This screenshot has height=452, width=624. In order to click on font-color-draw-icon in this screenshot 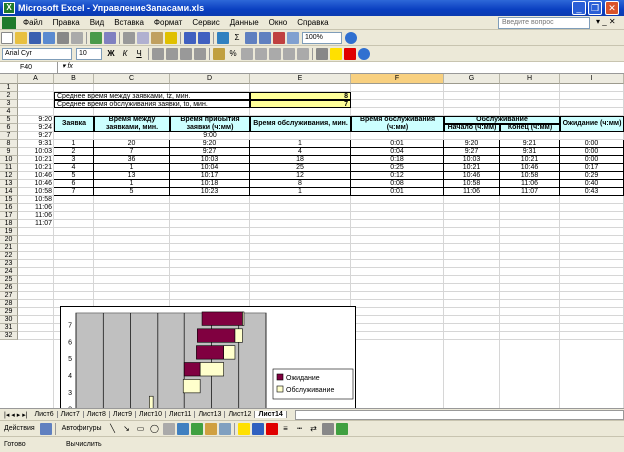, I will do `click(271, 428)`.